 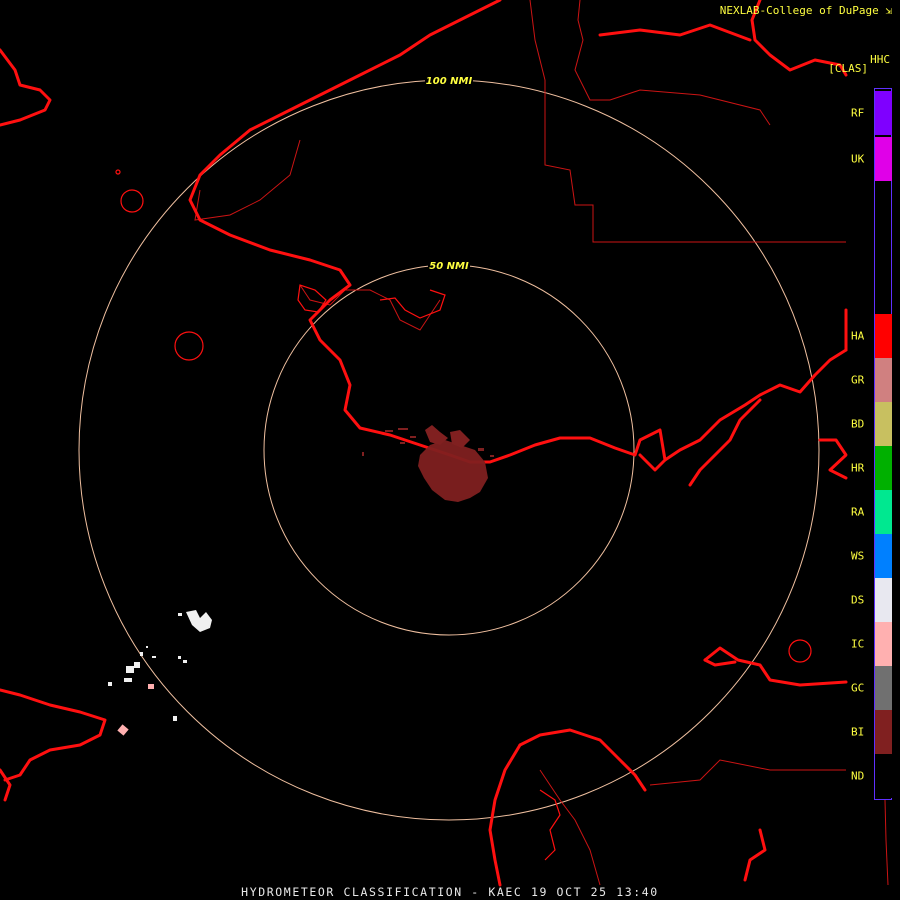 I want to click on hydrometeor-legend: RF UK HA GR BD HR RA WS DS IC GC BI ND, so click(x=869, y=444).